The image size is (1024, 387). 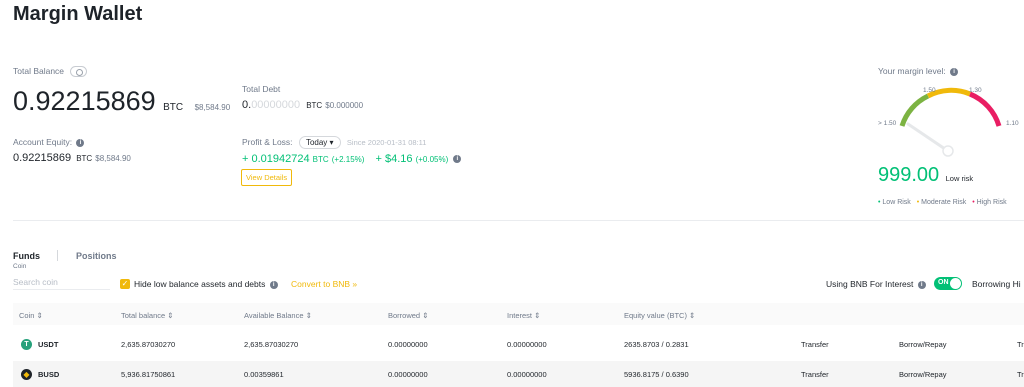 I want to click on margin-level-gauge, so click(x=950, y=122).